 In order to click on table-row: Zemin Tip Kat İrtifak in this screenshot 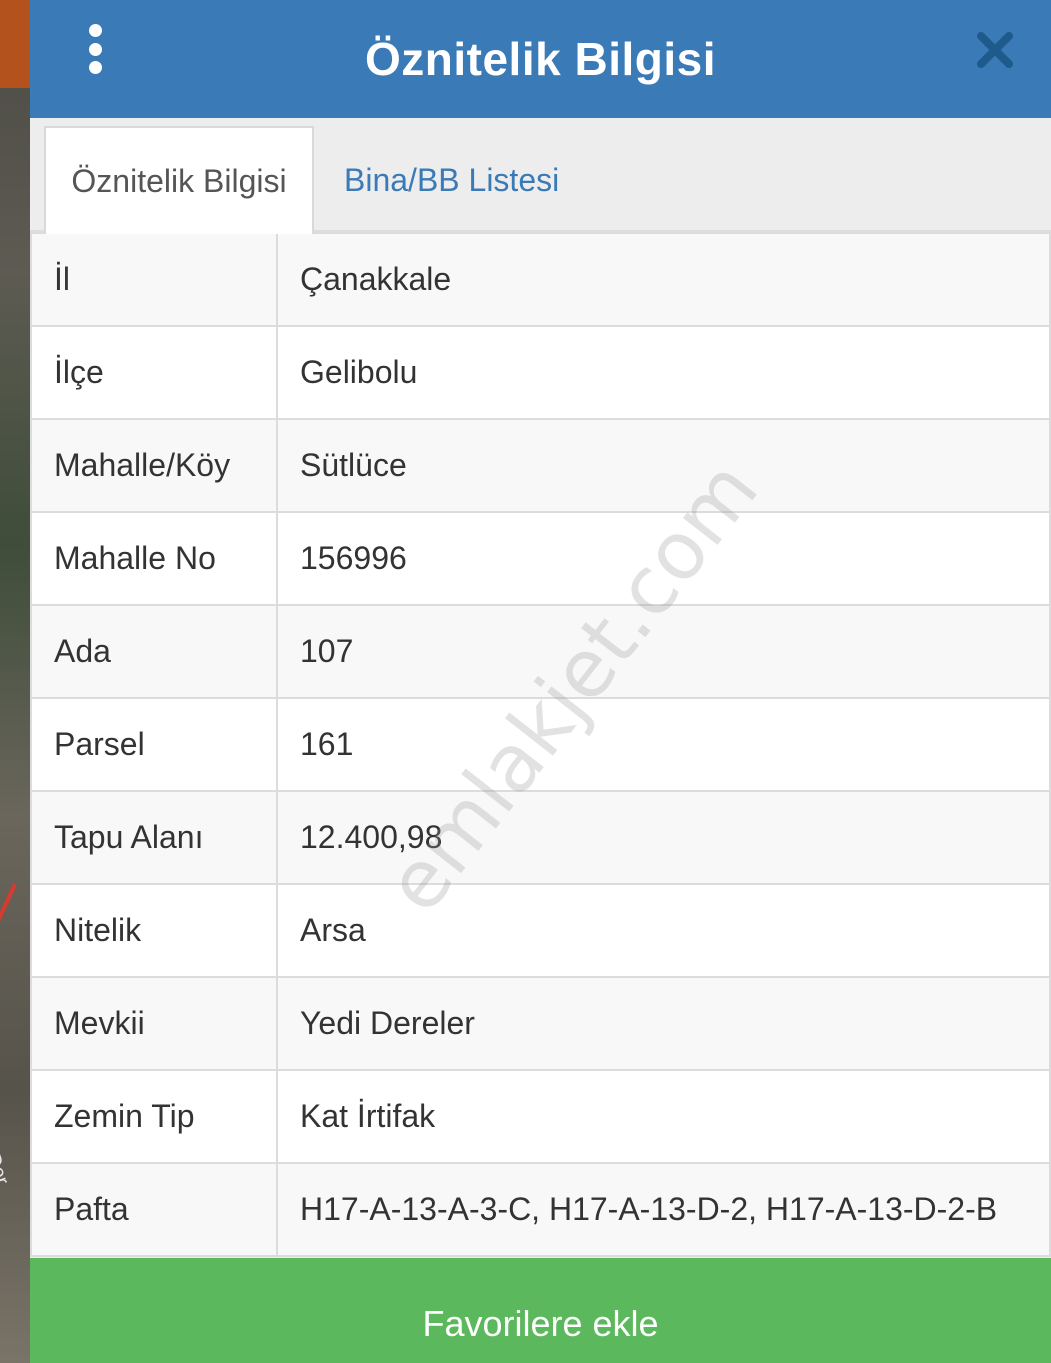, I will do `click(540, 1116)`.